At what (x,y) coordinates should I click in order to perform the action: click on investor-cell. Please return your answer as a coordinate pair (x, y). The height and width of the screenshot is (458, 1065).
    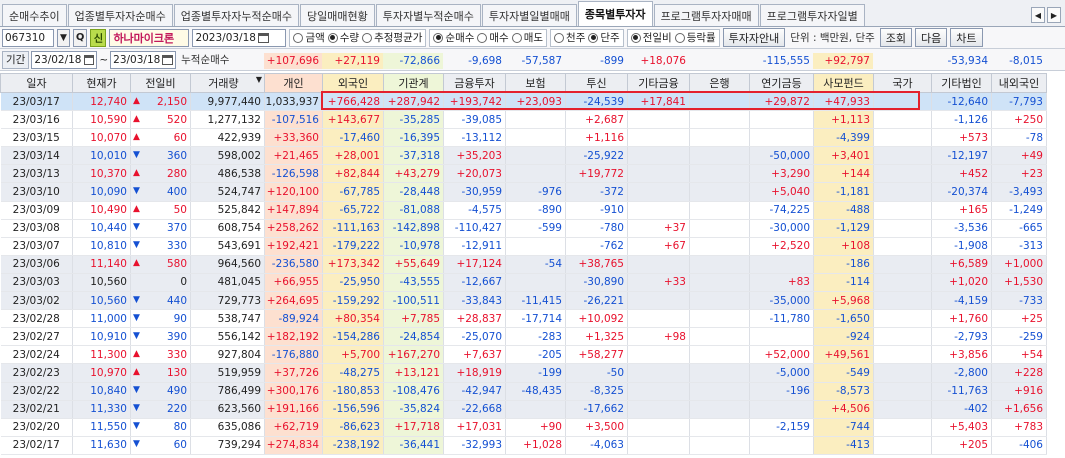
    Looking at the image, I should click on (902, 427).